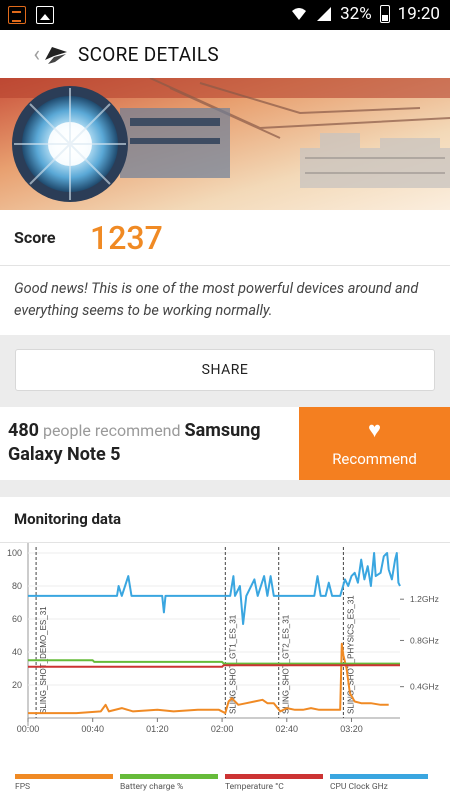  I want to click on x-tick-label: 02:40, so click(287, 729).